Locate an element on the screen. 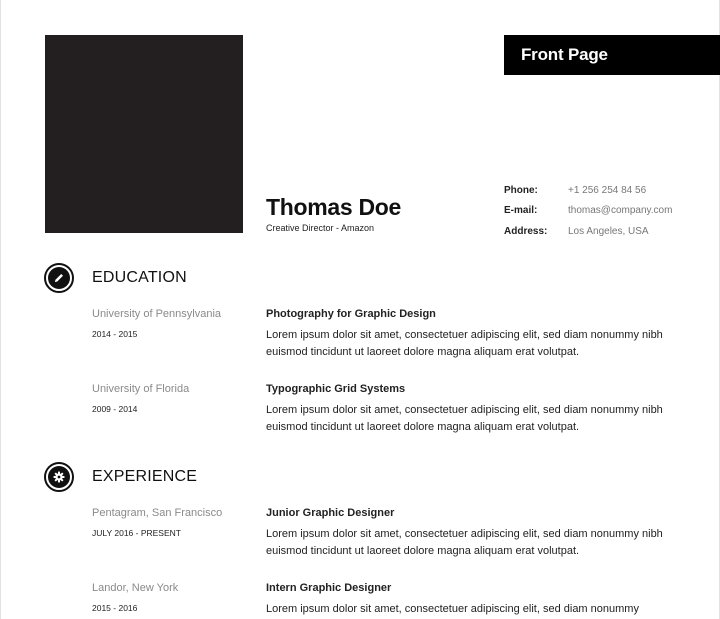 The width and height of the screenshot is (720, 619). address-value: Los Angeles, USA is located at coordinates (608, 231).